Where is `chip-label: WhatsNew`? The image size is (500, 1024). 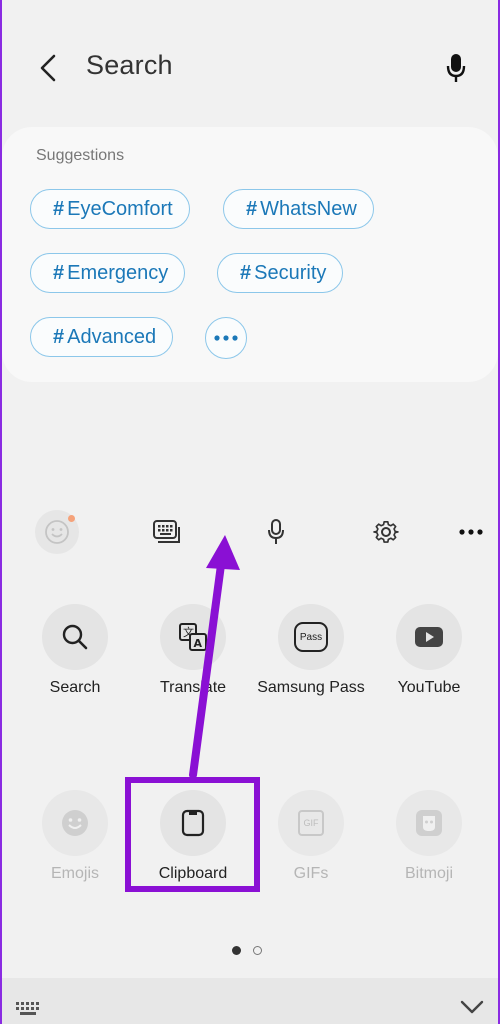 chip-label: WhatsNew is located at coordinates (308, 208).